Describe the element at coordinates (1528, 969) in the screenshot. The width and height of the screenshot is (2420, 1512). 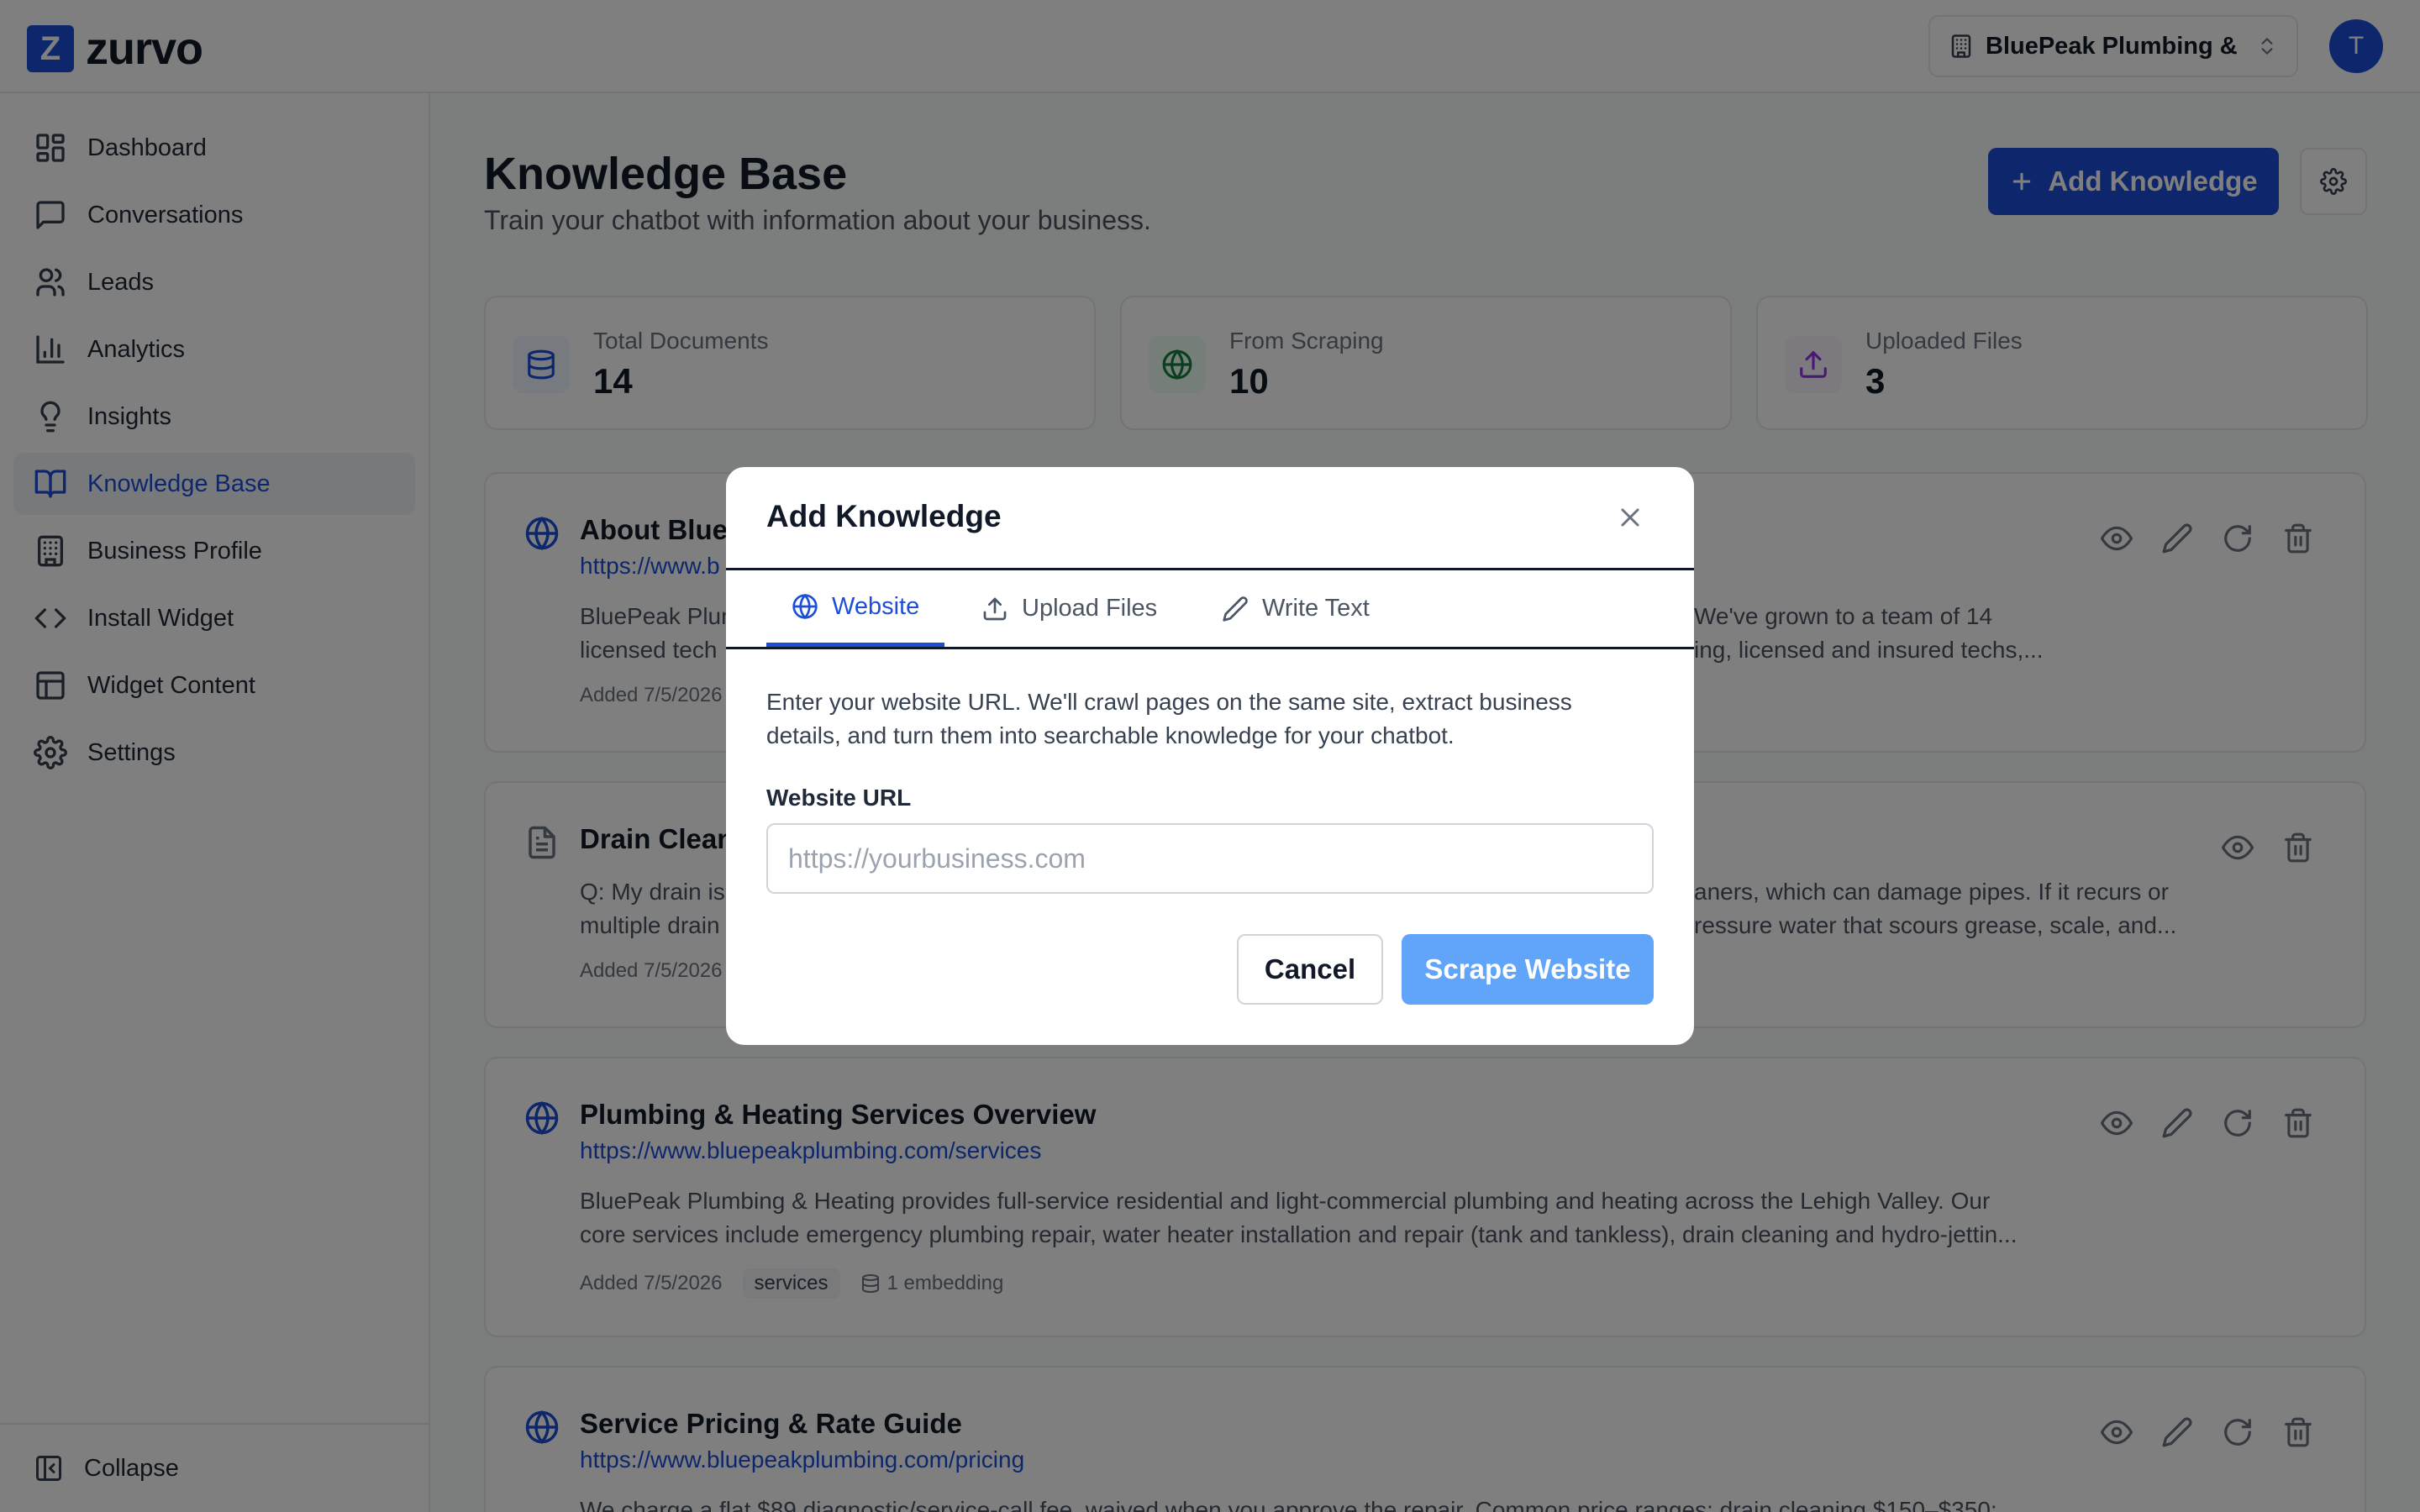
I see `scrape-website-button: Scrape Website` at that location.